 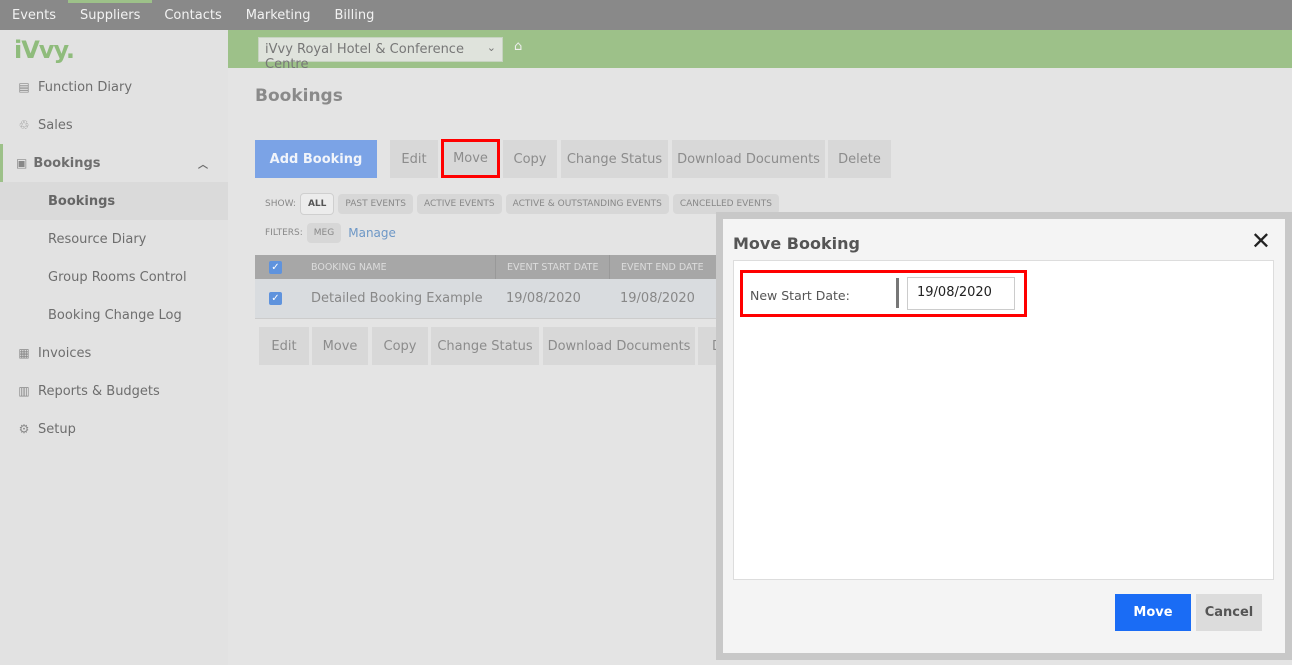 What do you see at coordinates (961, 293) in the screenshot?
I see `new-start-date-input: 19/08/2020` at bounding box center [961, 293].